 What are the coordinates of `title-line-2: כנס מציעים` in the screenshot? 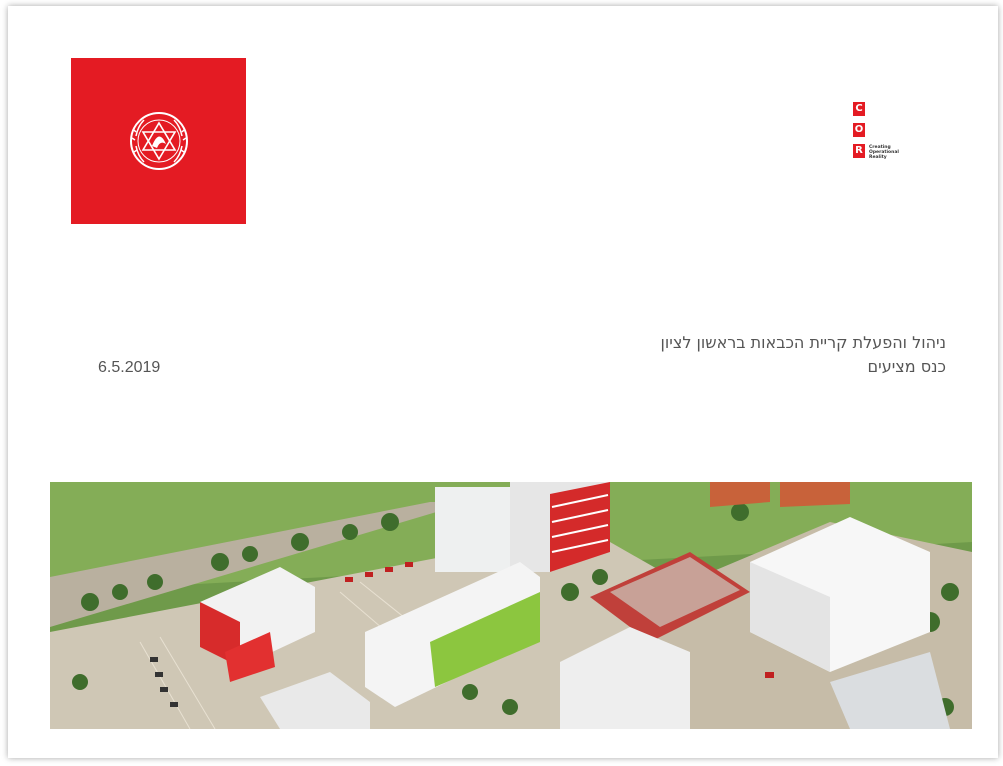 It's located at (906, 366).